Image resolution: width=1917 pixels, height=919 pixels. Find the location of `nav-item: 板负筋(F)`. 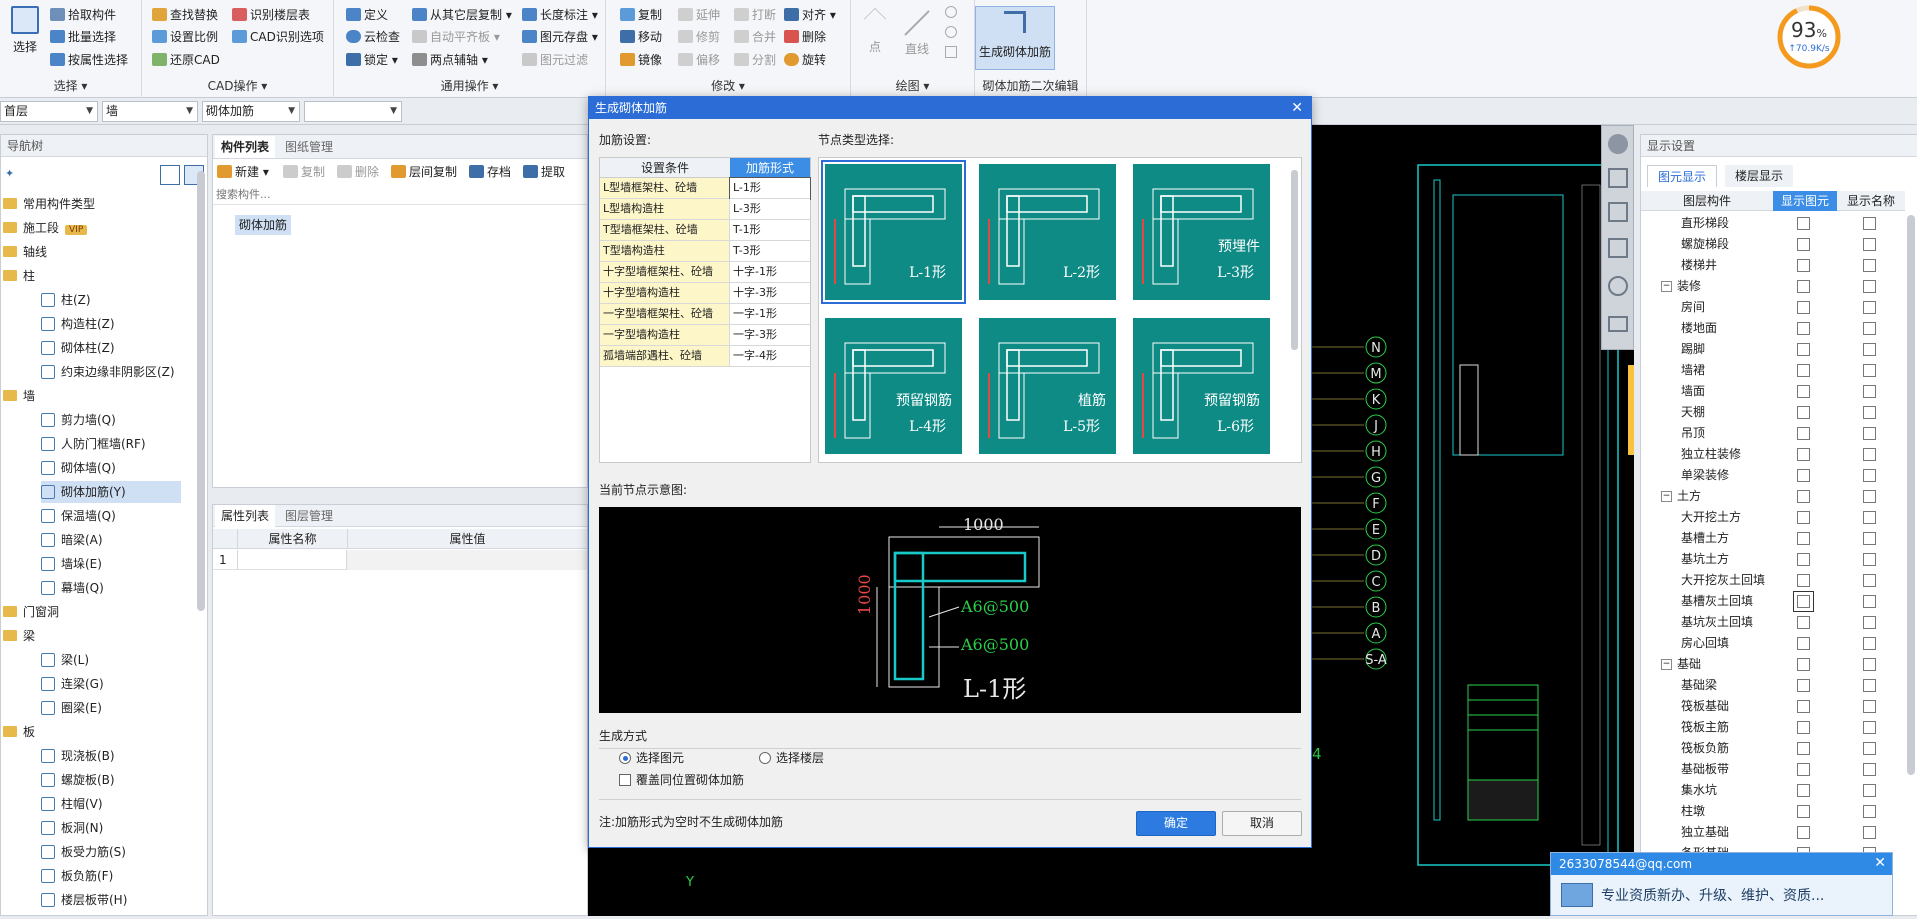

nav-item: 板负筋(F) is located at coordinates (77, 876).